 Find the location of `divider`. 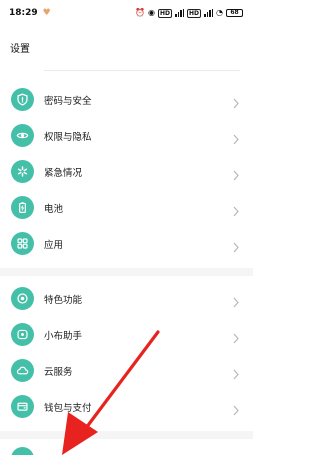

divider is located at coordinates (142, 70).